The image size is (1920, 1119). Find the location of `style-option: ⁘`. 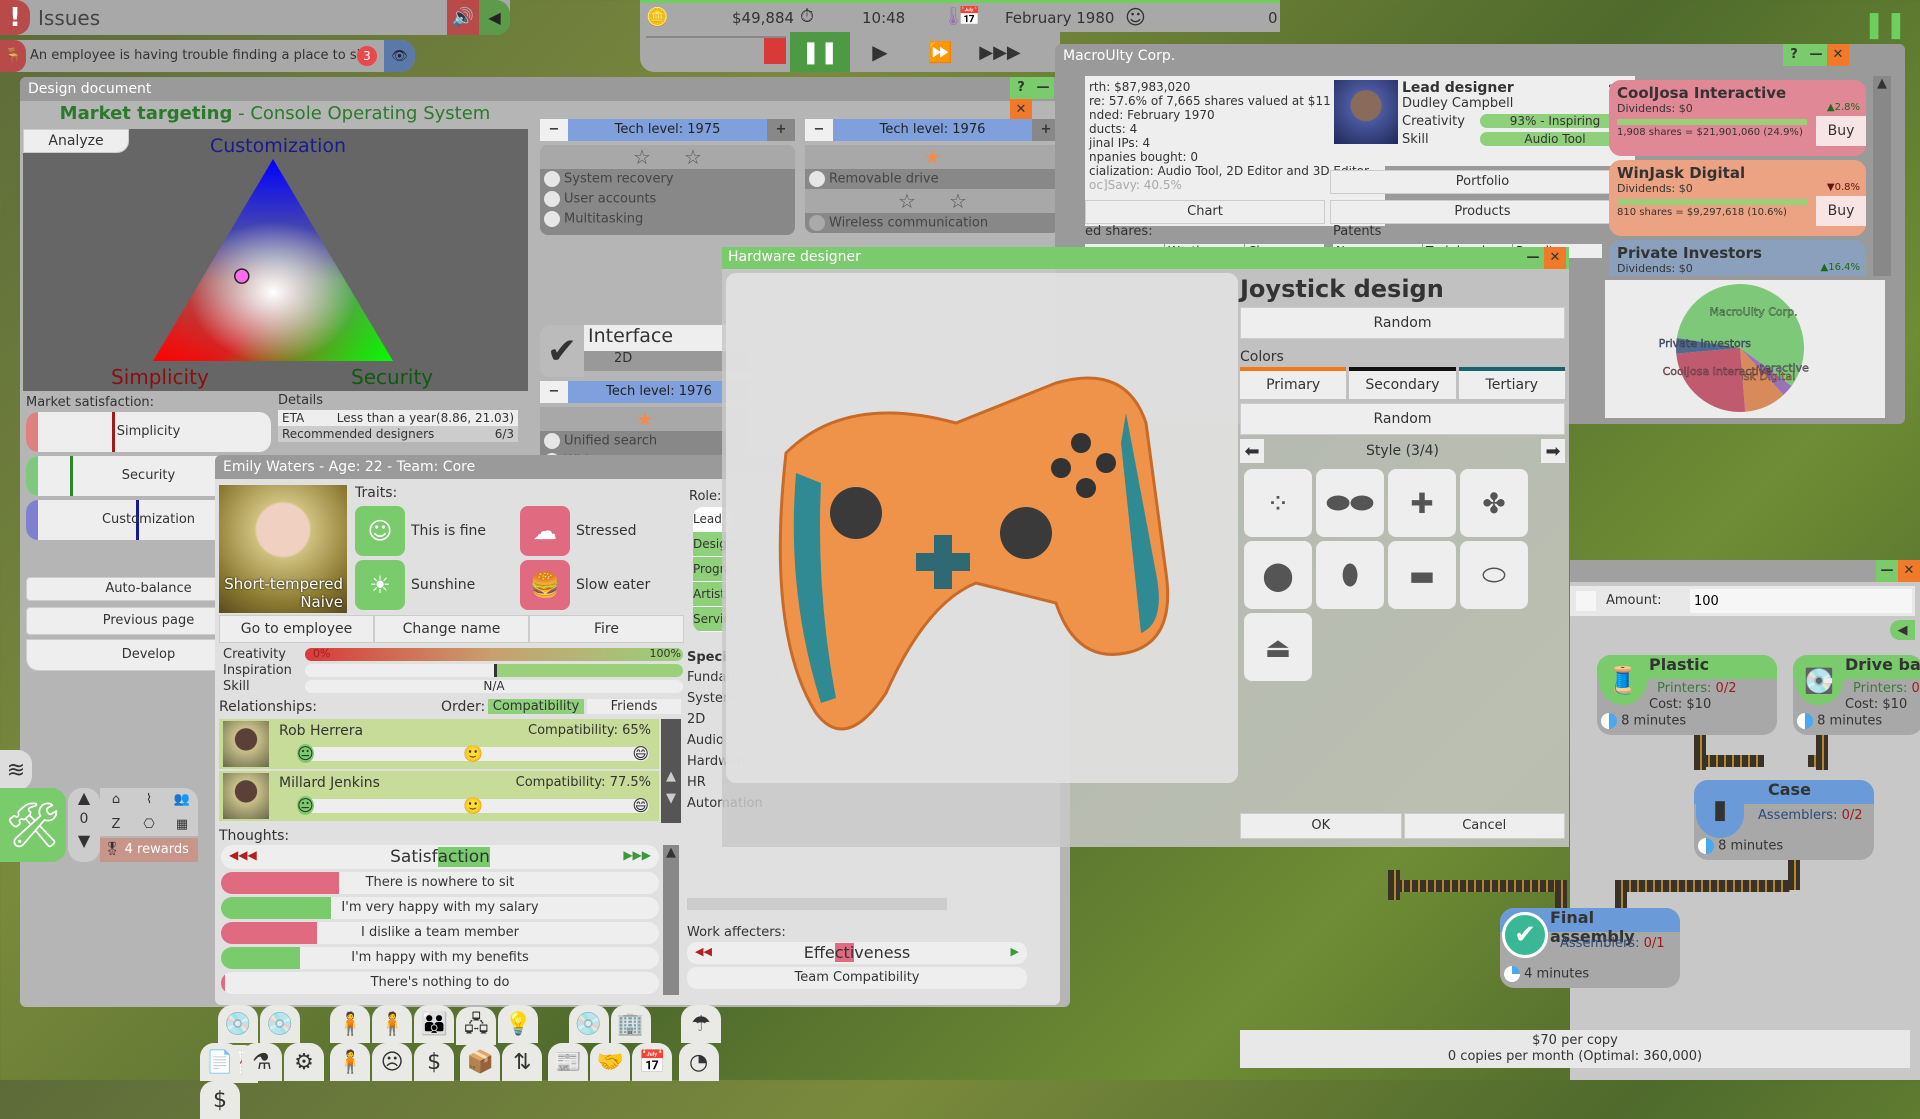

style-option: ⁘ is located at coordinates (1278, 503).